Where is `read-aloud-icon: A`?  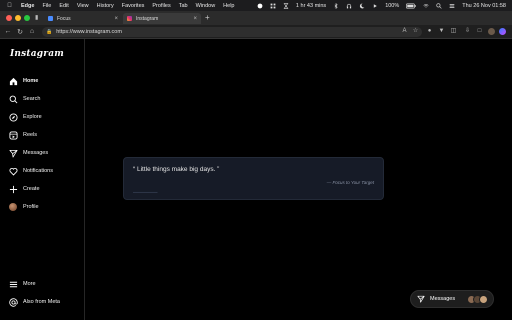
read-aloud-icon: A is located at coordinates (404, 31).